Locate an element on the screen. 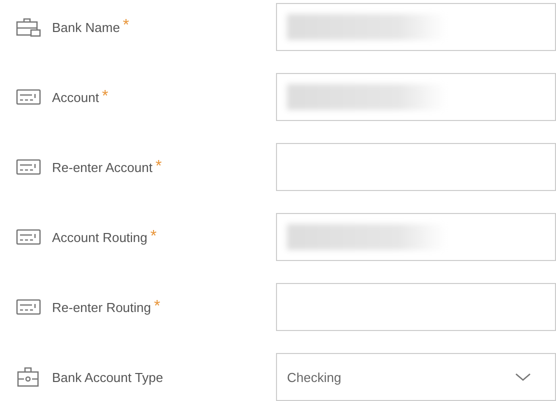 The image size is (556, 401). field-label: Account Routing is located at coordinates (100, 237).